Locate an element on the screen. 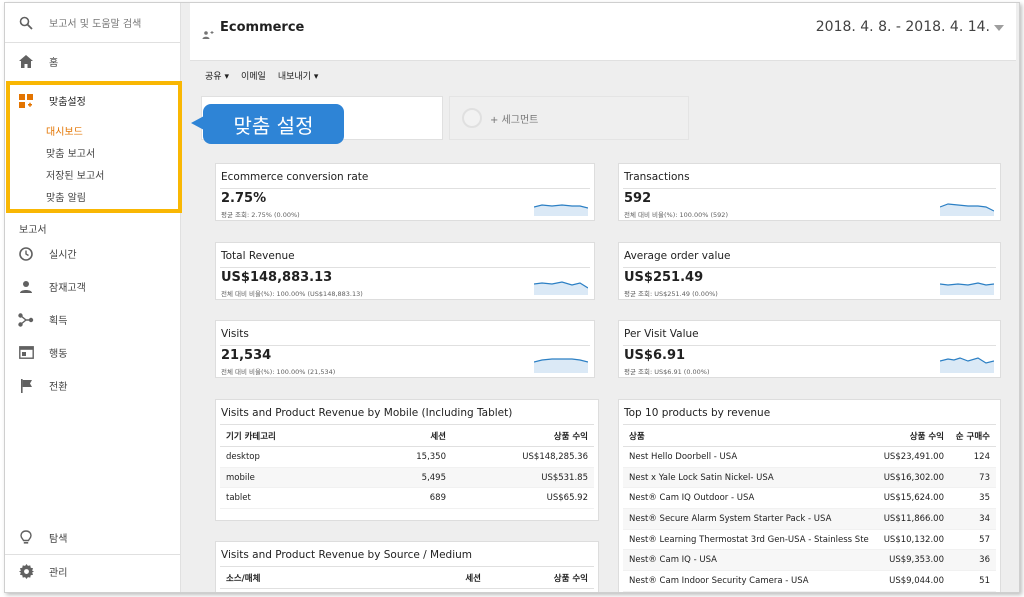 The height and width of the screenshot is (597, 1024). table-cell: mobile is located at coordinates (240, 477).